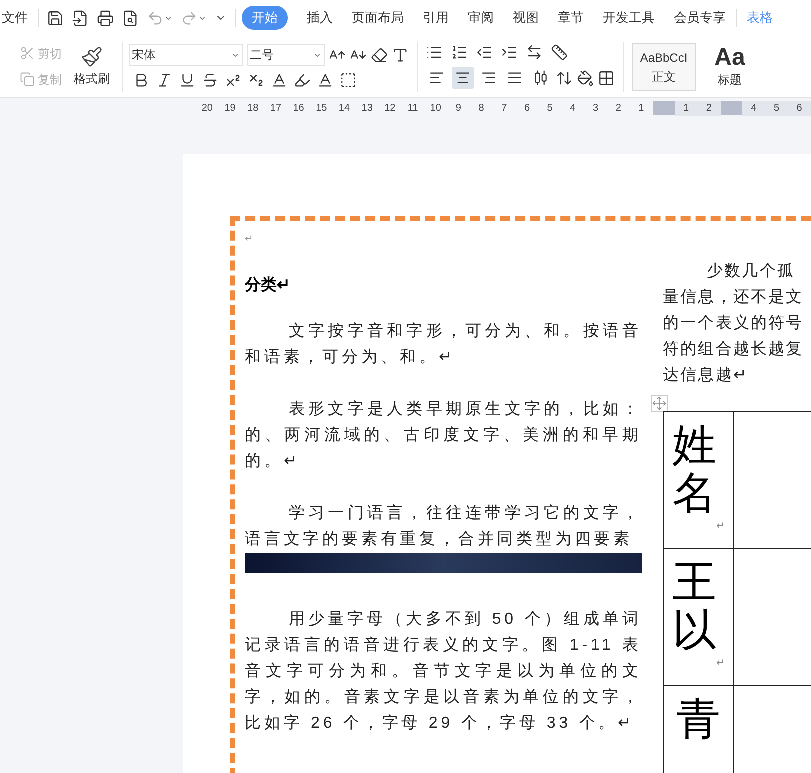 The height and width of the screenshot is (773, 811). I want to click on subscript-icon, so click(256, 80).